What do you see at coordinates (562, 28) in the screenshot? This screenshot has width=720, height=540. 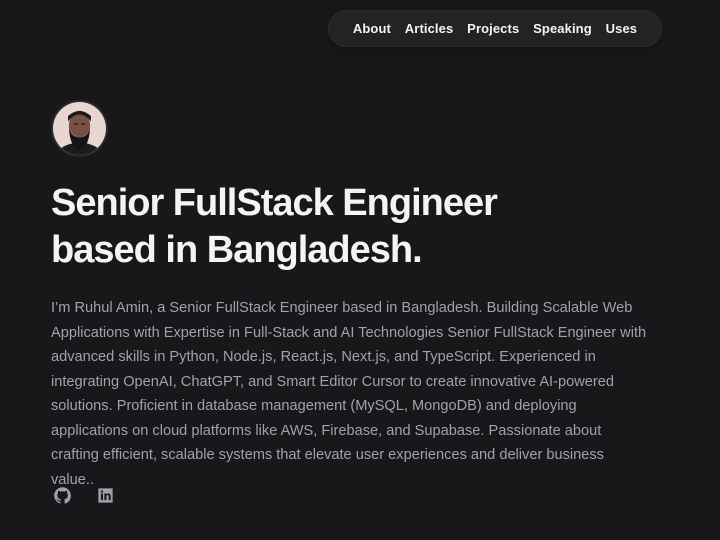 I see `nav-item-speaking: Speaking` at bounding box center [562, 28].